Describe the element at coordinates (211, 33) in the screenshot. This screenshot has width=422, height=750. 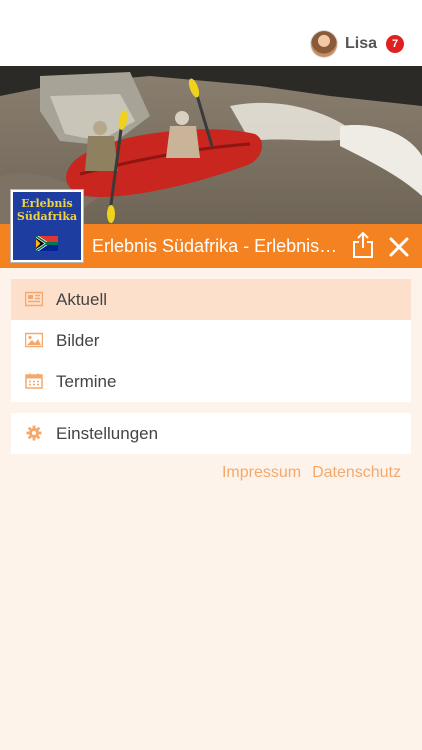
I see `top-bar: Lisa 7` at that location.